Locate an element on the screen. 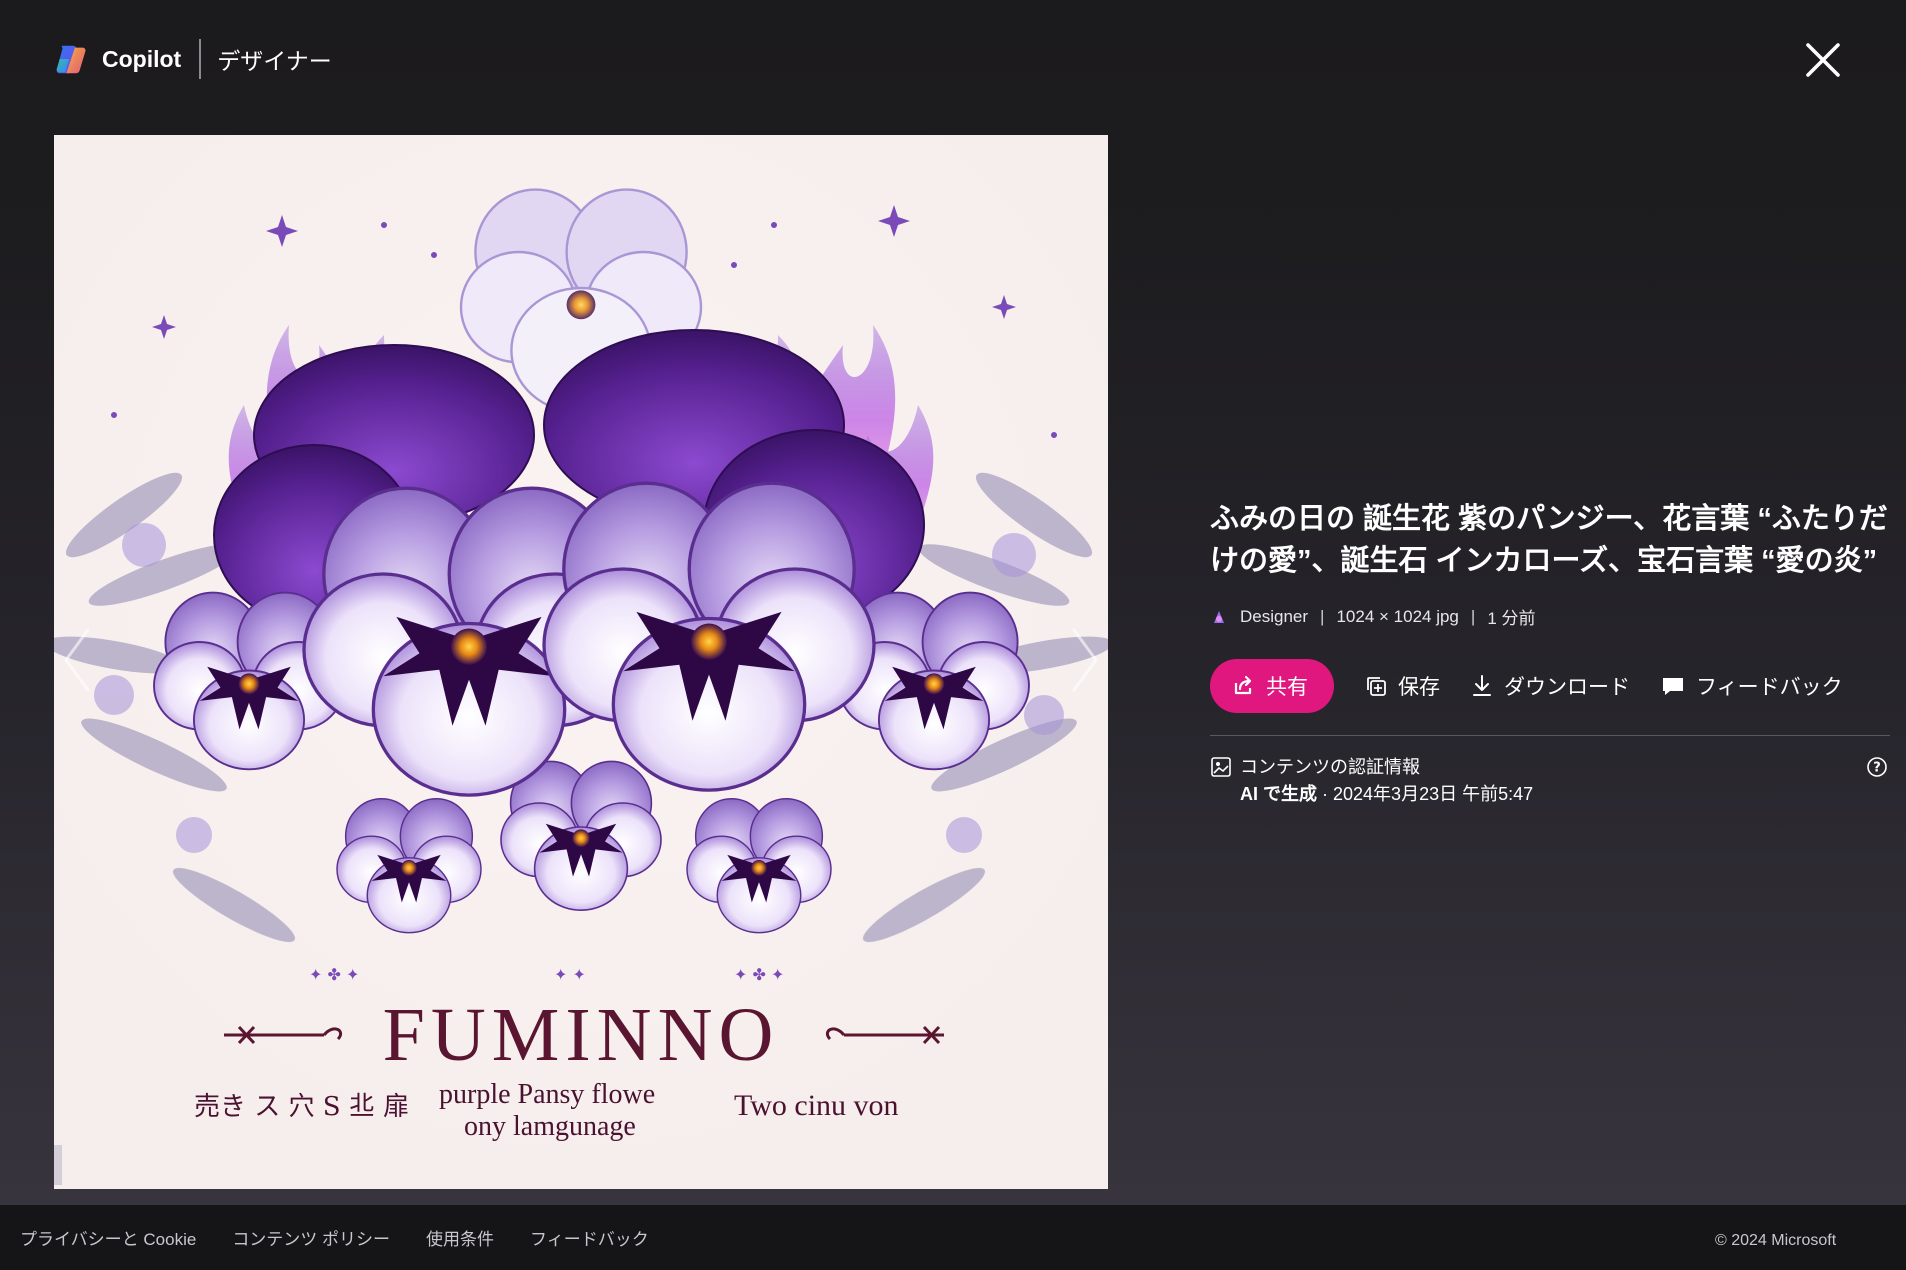 This screenshot has width=1906, height=1270. next-image-icon is located at coordinates (1084, 660).